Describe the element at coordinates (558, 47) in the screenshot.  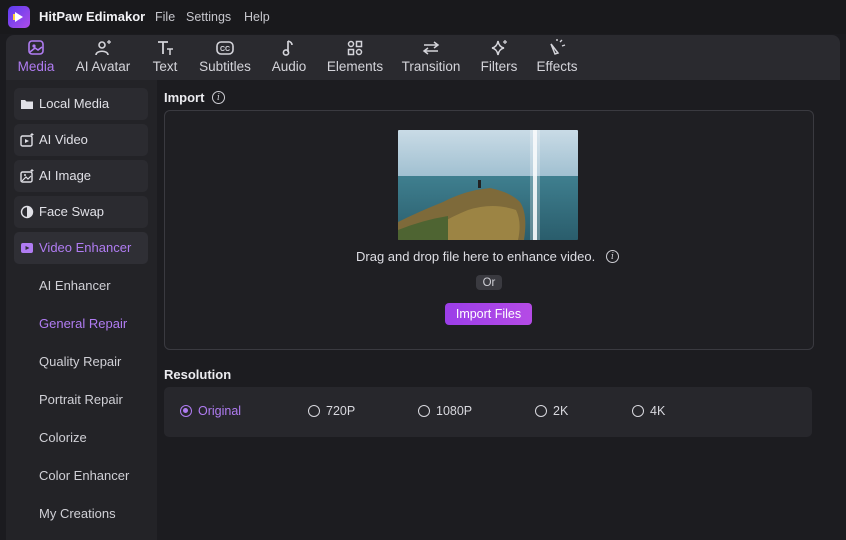
I see `effects-icon` at that location.